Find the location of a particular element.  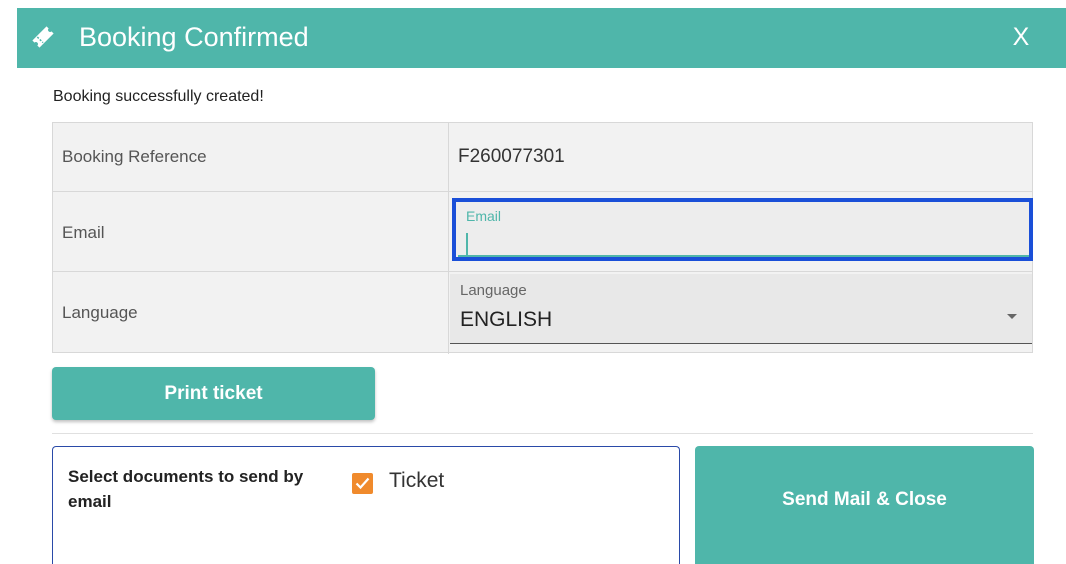

dialog-title: Booking Confirmed is located at coordinates (194, 37).